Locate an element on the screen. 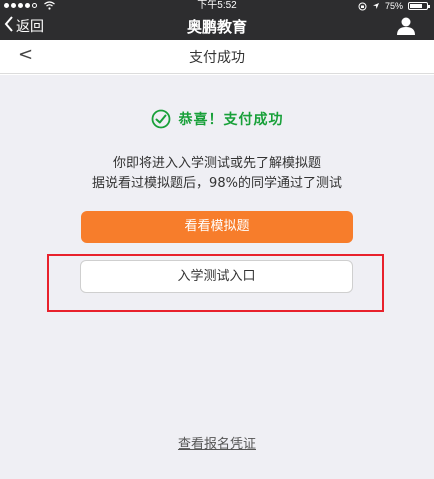  location-icon is located at coordinates (375, 6).